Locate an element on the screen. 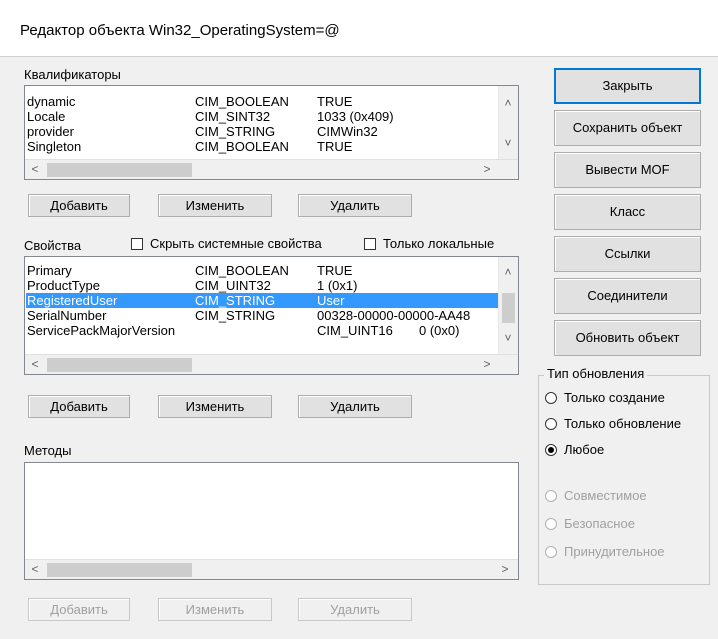  properties-horizontal-scrollbar: ˂ ˃ is located at coordinates (271, 364).